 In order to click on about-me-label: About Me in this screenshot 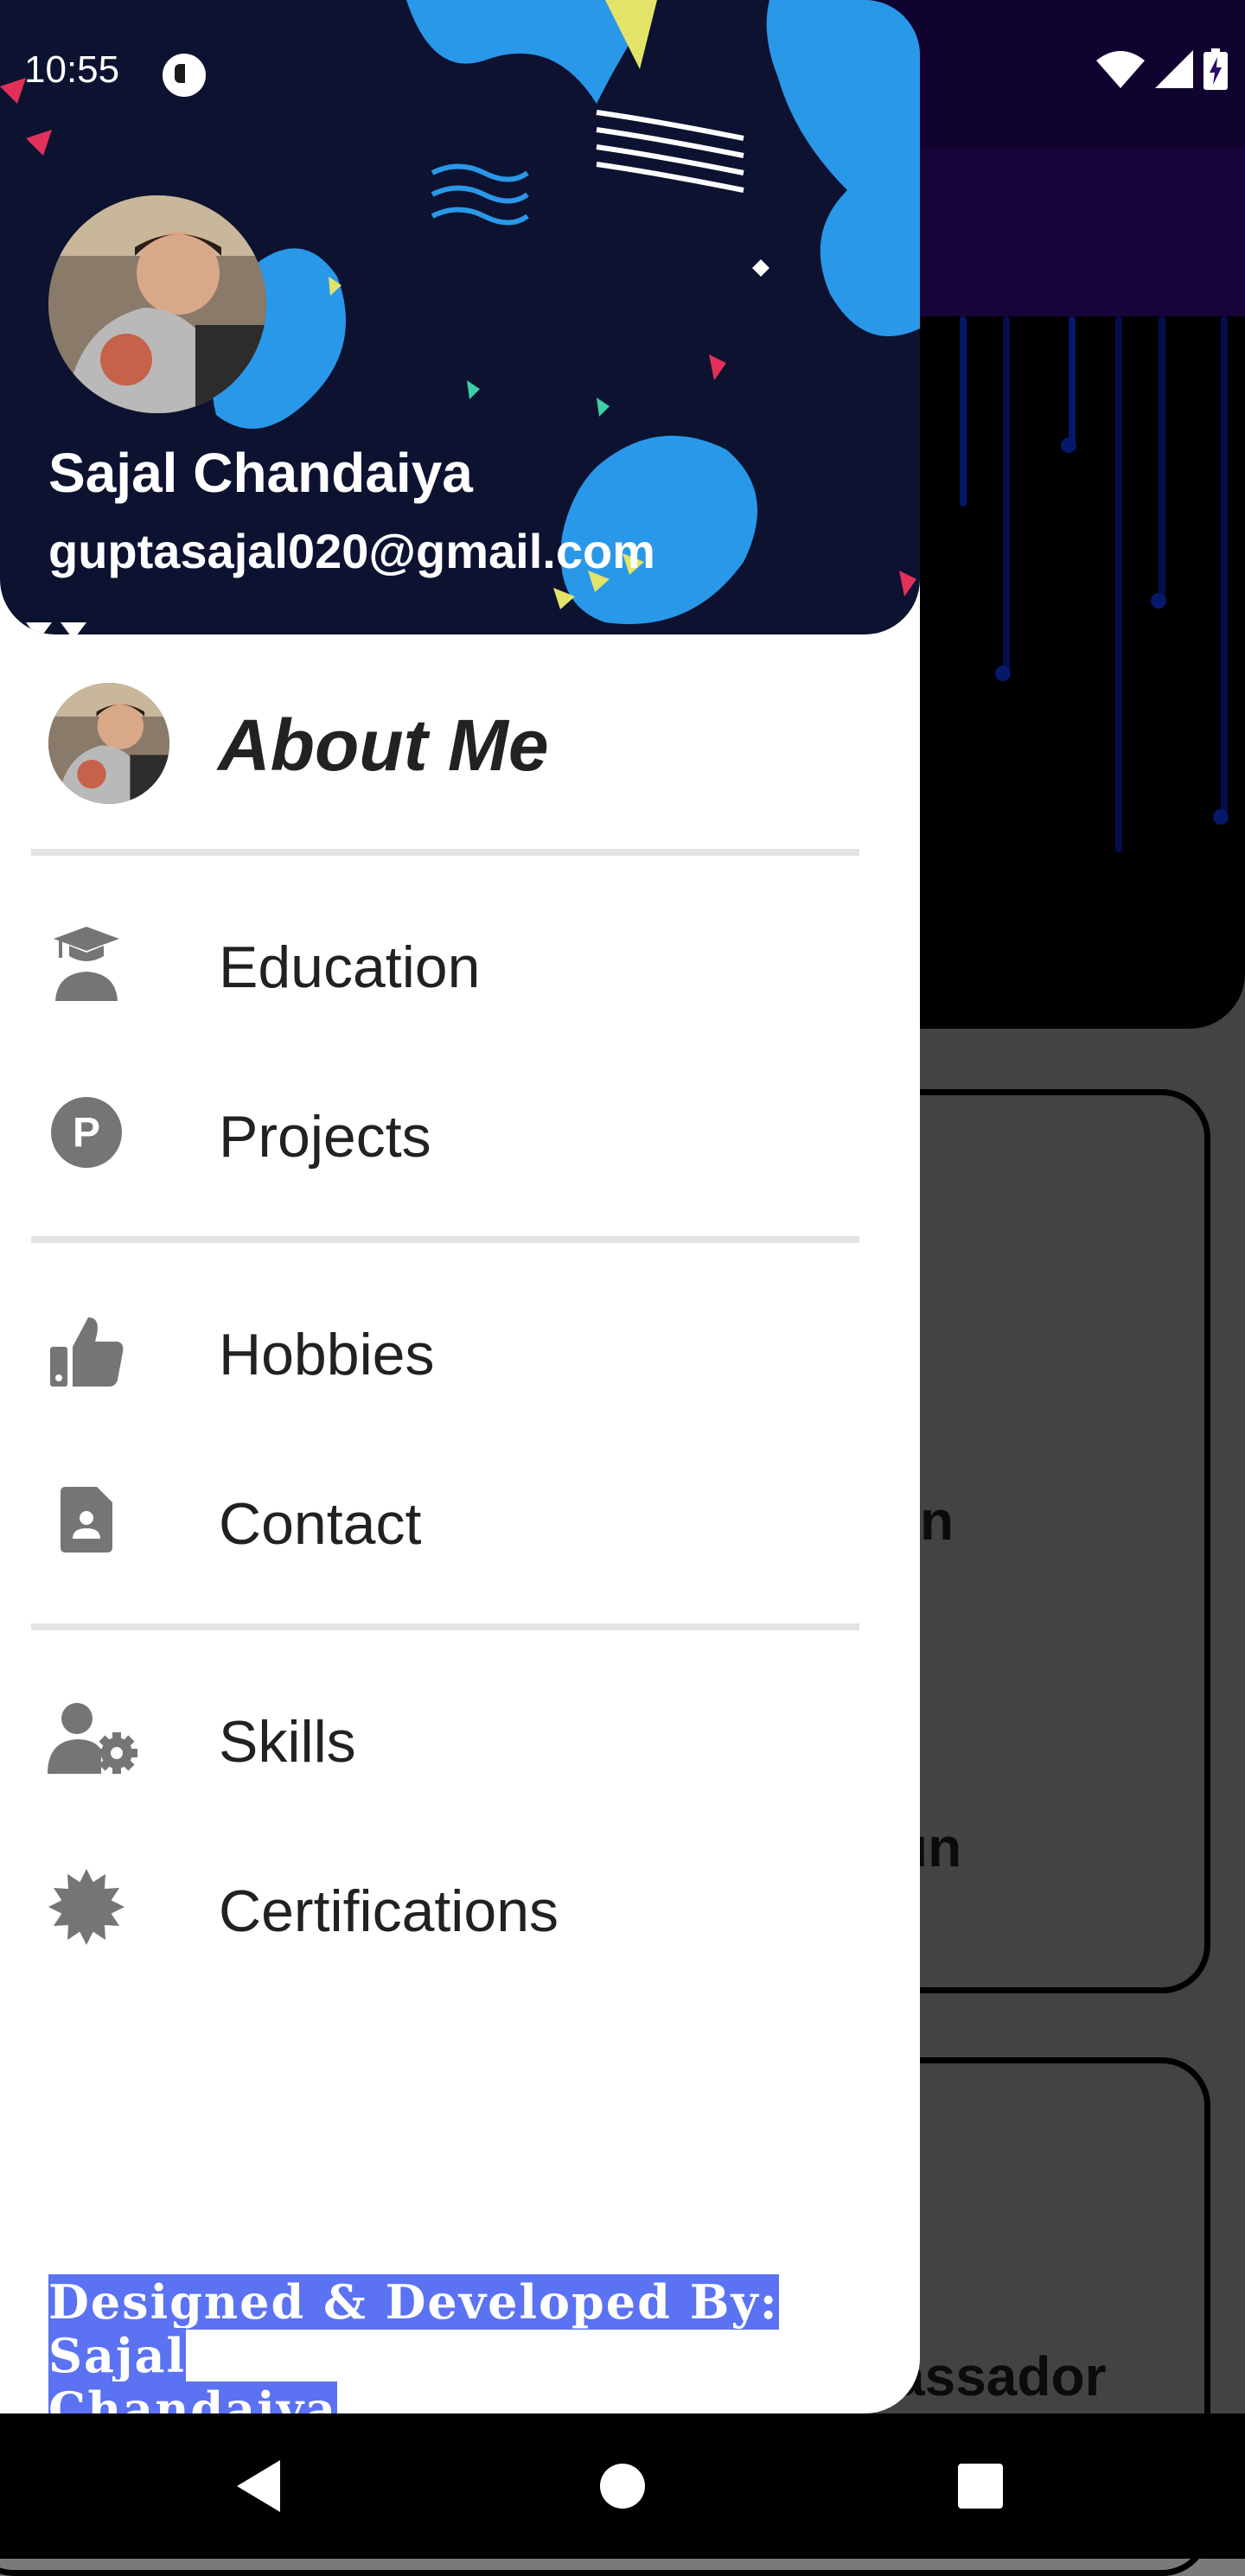, I will do `click(383, 745)`.